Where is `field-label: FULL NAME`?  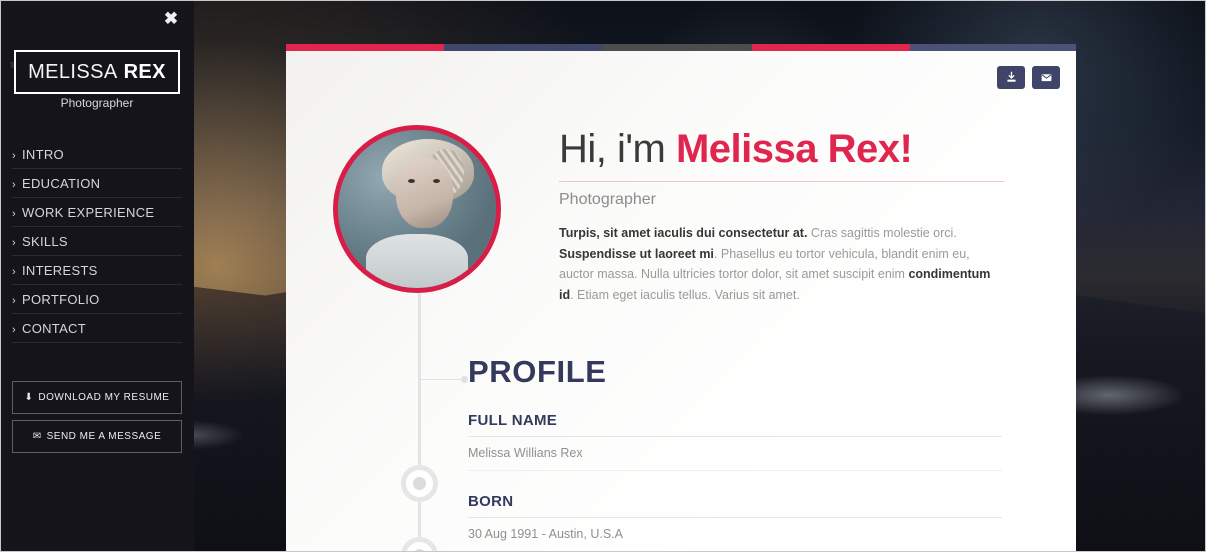
field-label: FULL NAME is located at coordinates (735, 424).